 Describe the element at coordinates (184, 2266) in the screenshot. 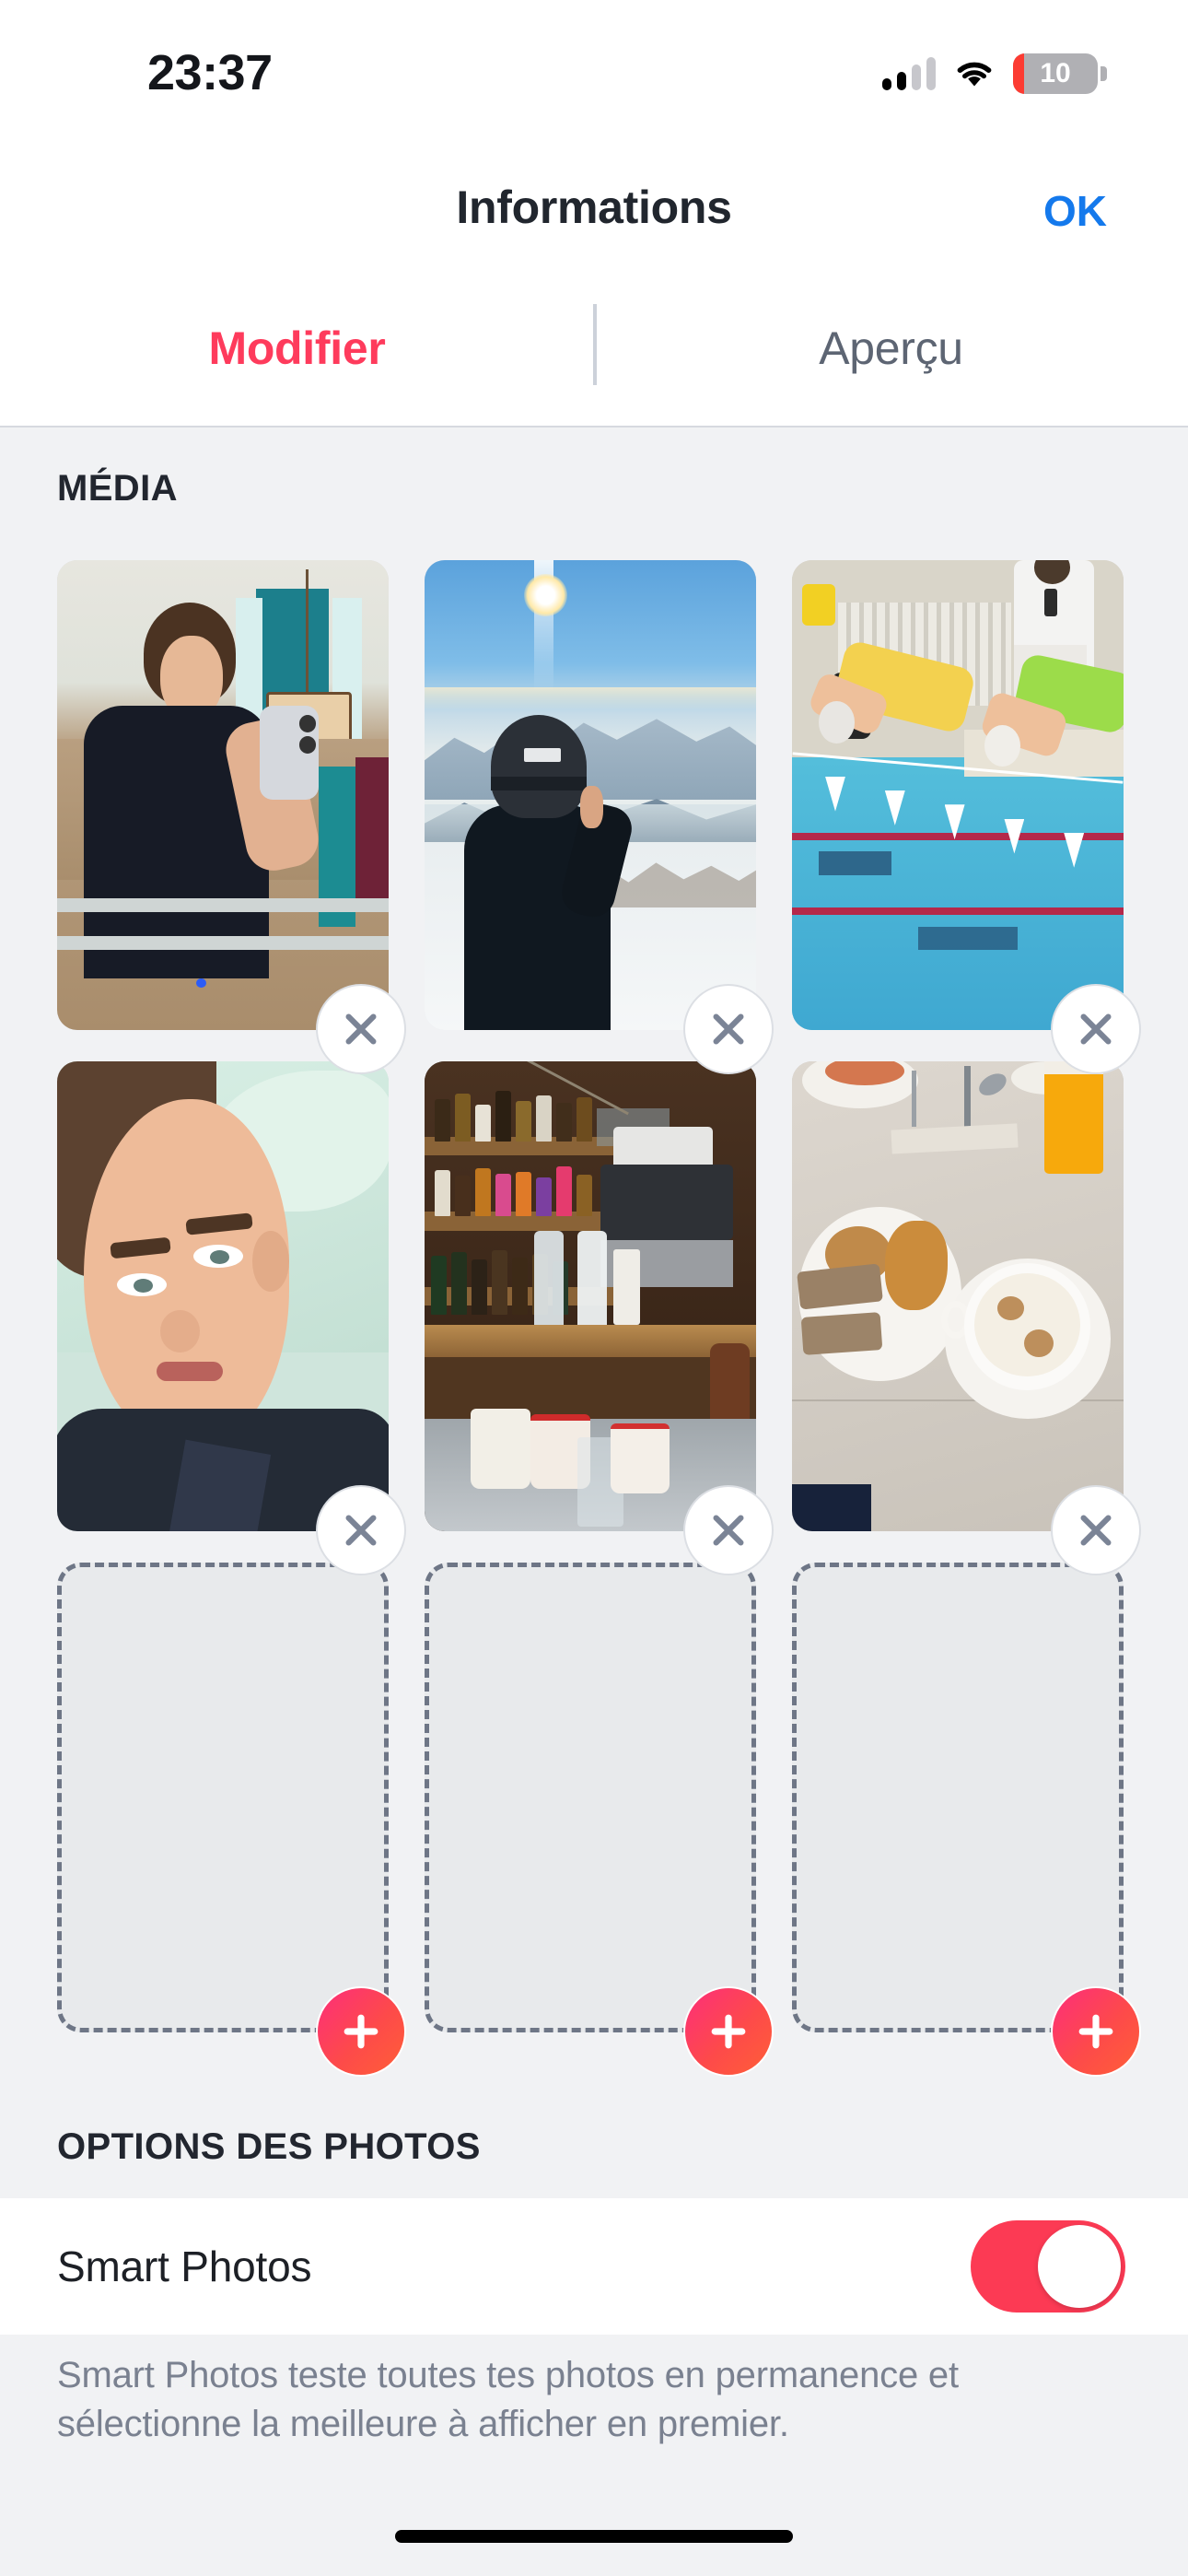

I see `smart-photos-label: Smart Photos` at that location.